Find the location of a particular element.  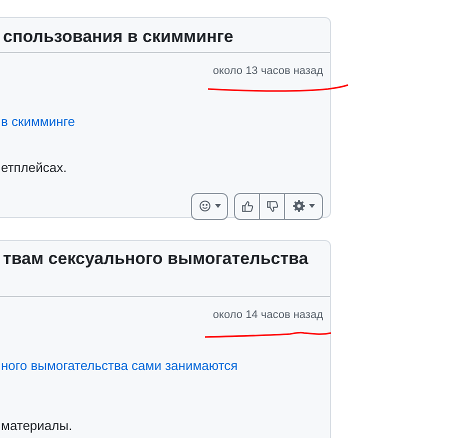

post-title: твам сексуального вымогательства is located at coordinates (155, 258).